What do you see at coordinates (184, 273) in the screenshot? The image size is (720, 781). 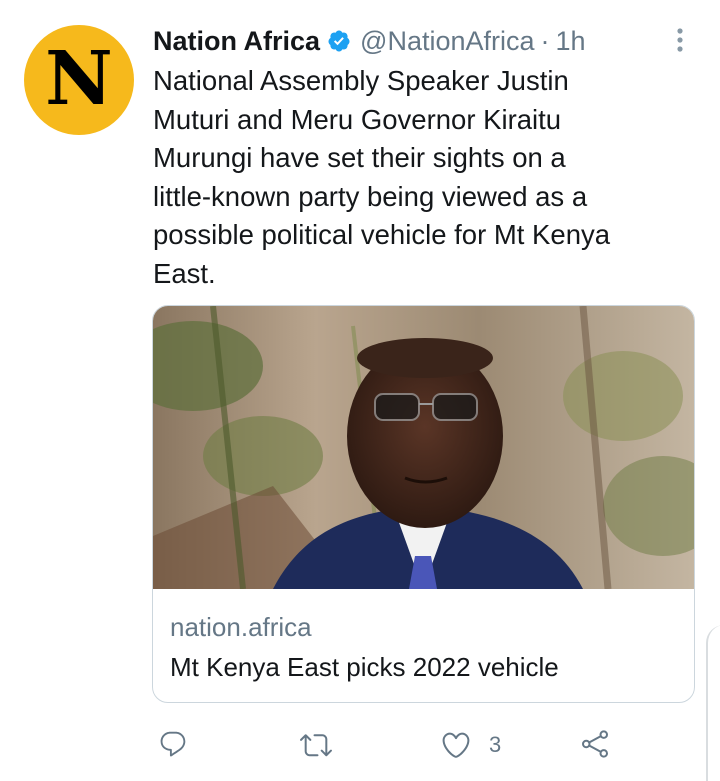 I see `tweet-text-line: East.` at bounding box center [184, 273].